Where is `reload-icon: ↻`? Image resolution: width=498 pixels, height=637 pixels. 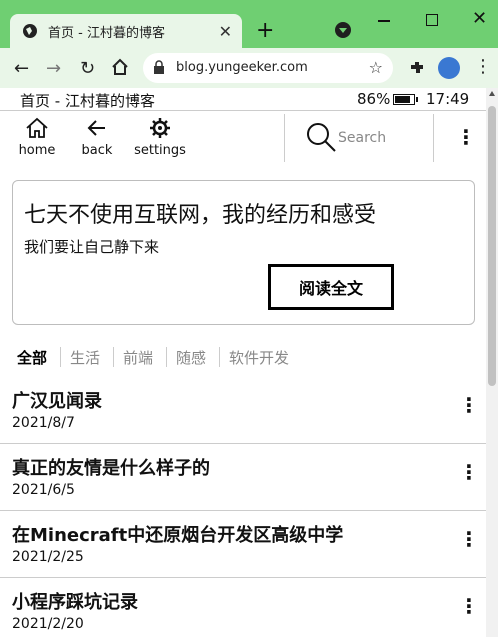
reload-icon: ↻ is located at coordinates (87, 68).